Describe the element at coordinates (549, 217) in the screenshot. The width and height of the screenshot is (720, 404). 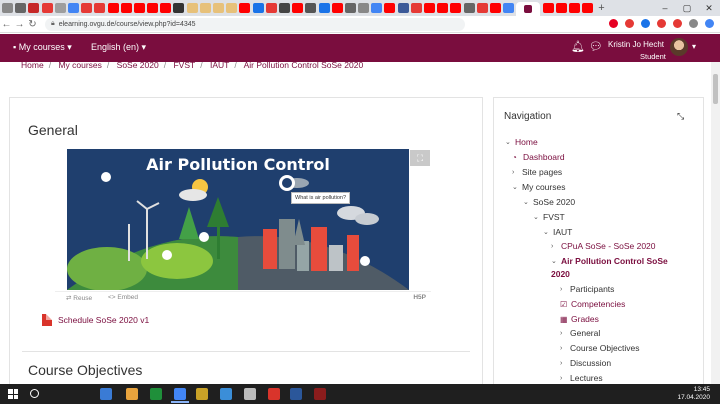
I see `nav-item-fvst: ⌄ FVST` at that location.